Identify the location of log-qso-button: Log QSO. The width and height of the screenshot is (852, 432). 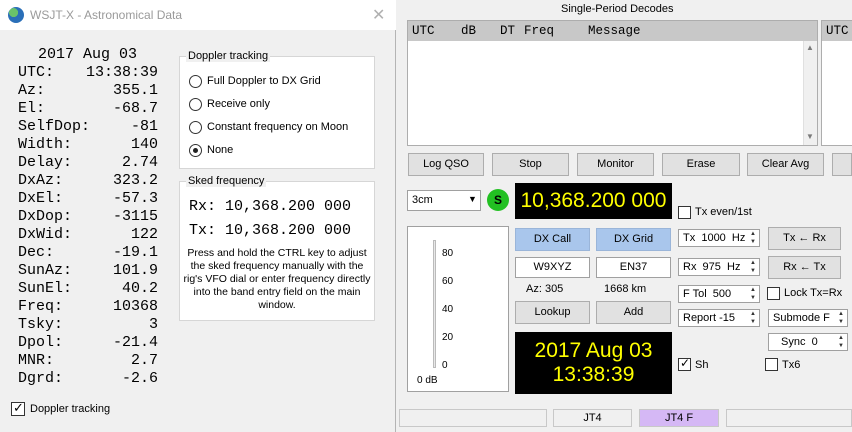
(446, 164).